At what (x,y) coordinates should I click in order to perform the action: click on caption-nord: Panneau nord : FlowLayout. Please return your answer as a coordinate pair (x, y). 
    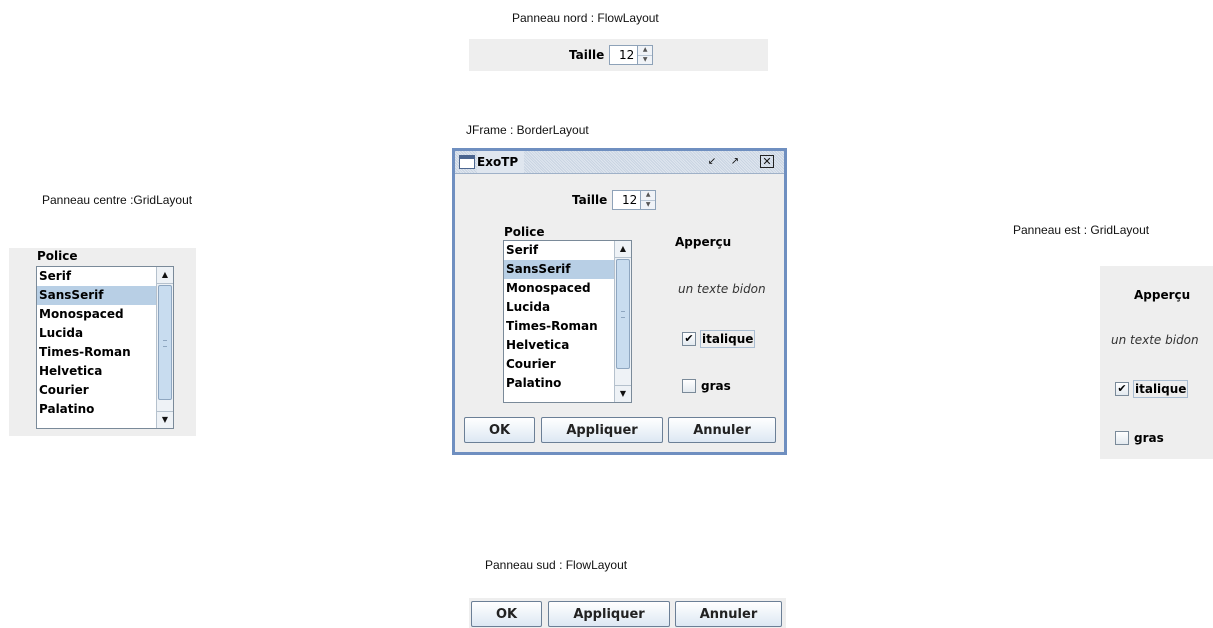
    Looking at the image, I should click on (585, 18).